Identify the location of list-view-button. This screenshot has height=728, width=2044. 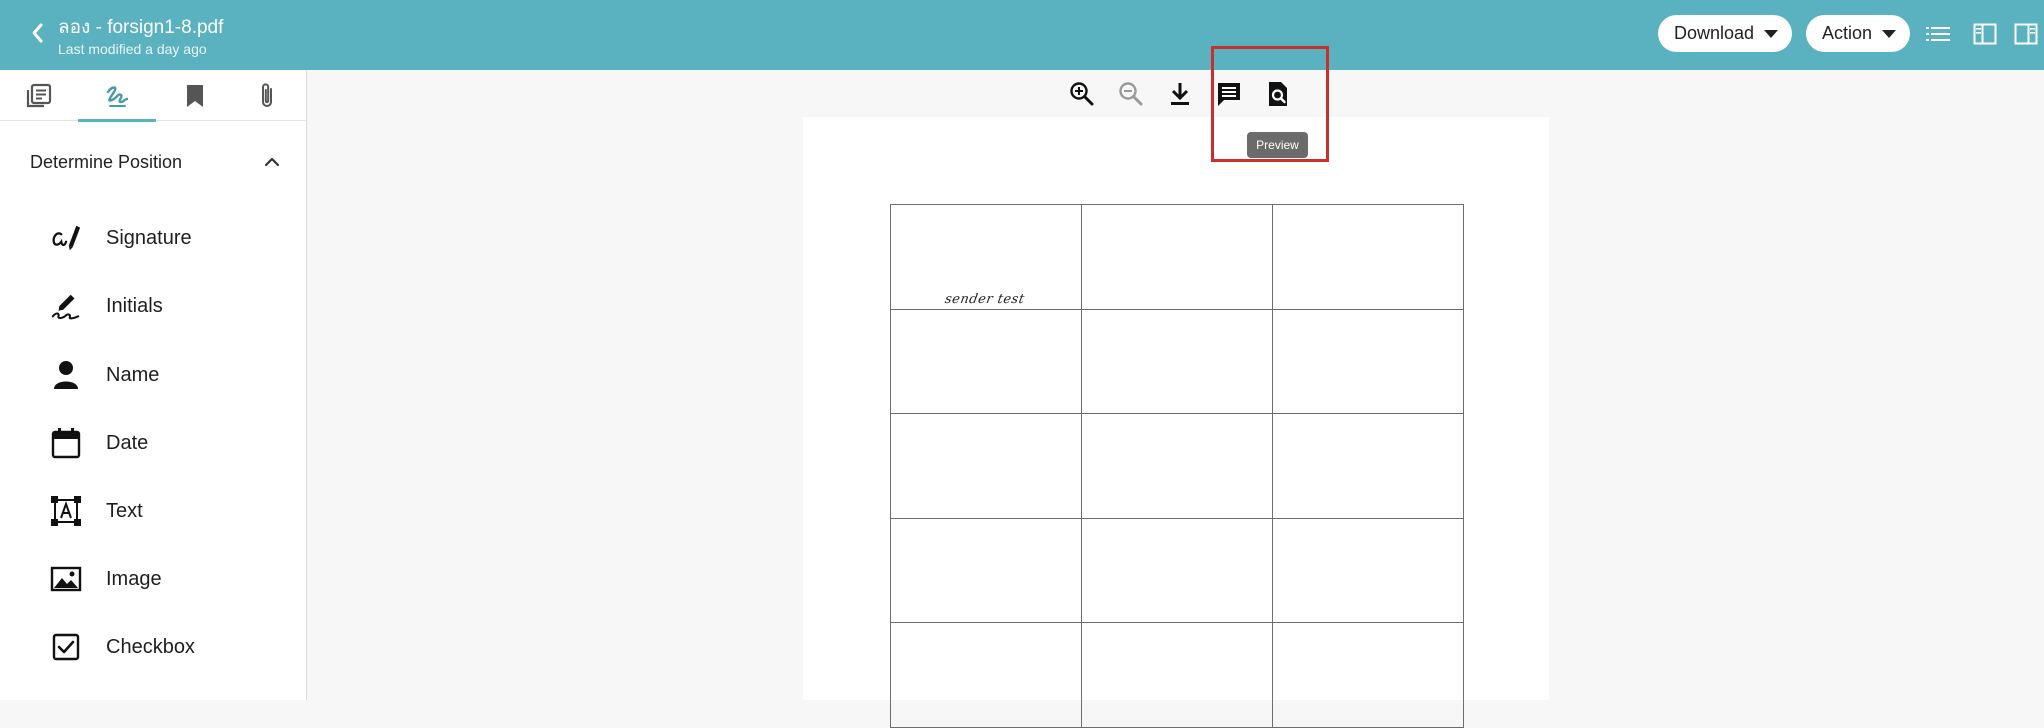
(1938, 34).